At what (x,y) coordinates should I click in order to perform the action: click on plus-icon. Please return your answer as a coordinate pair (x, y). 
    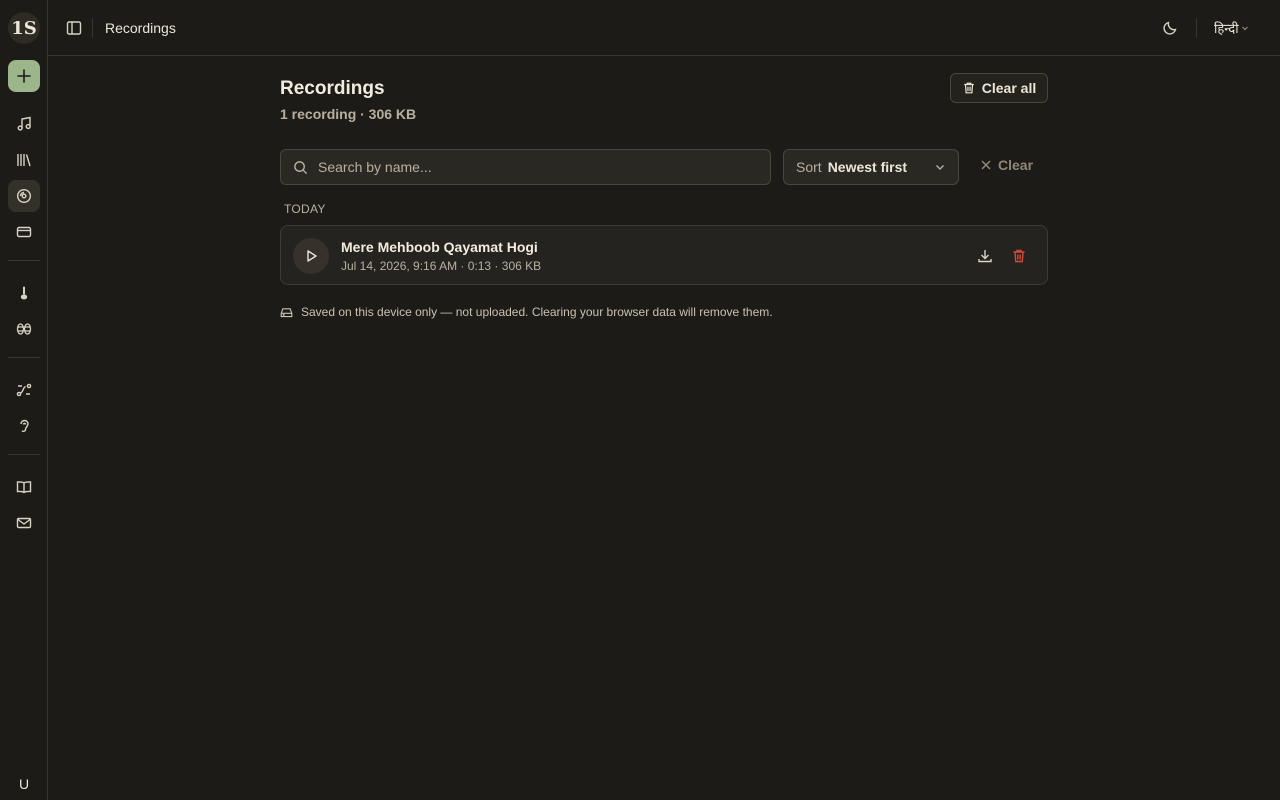
    Looking at the image, I should click on (24, 76).